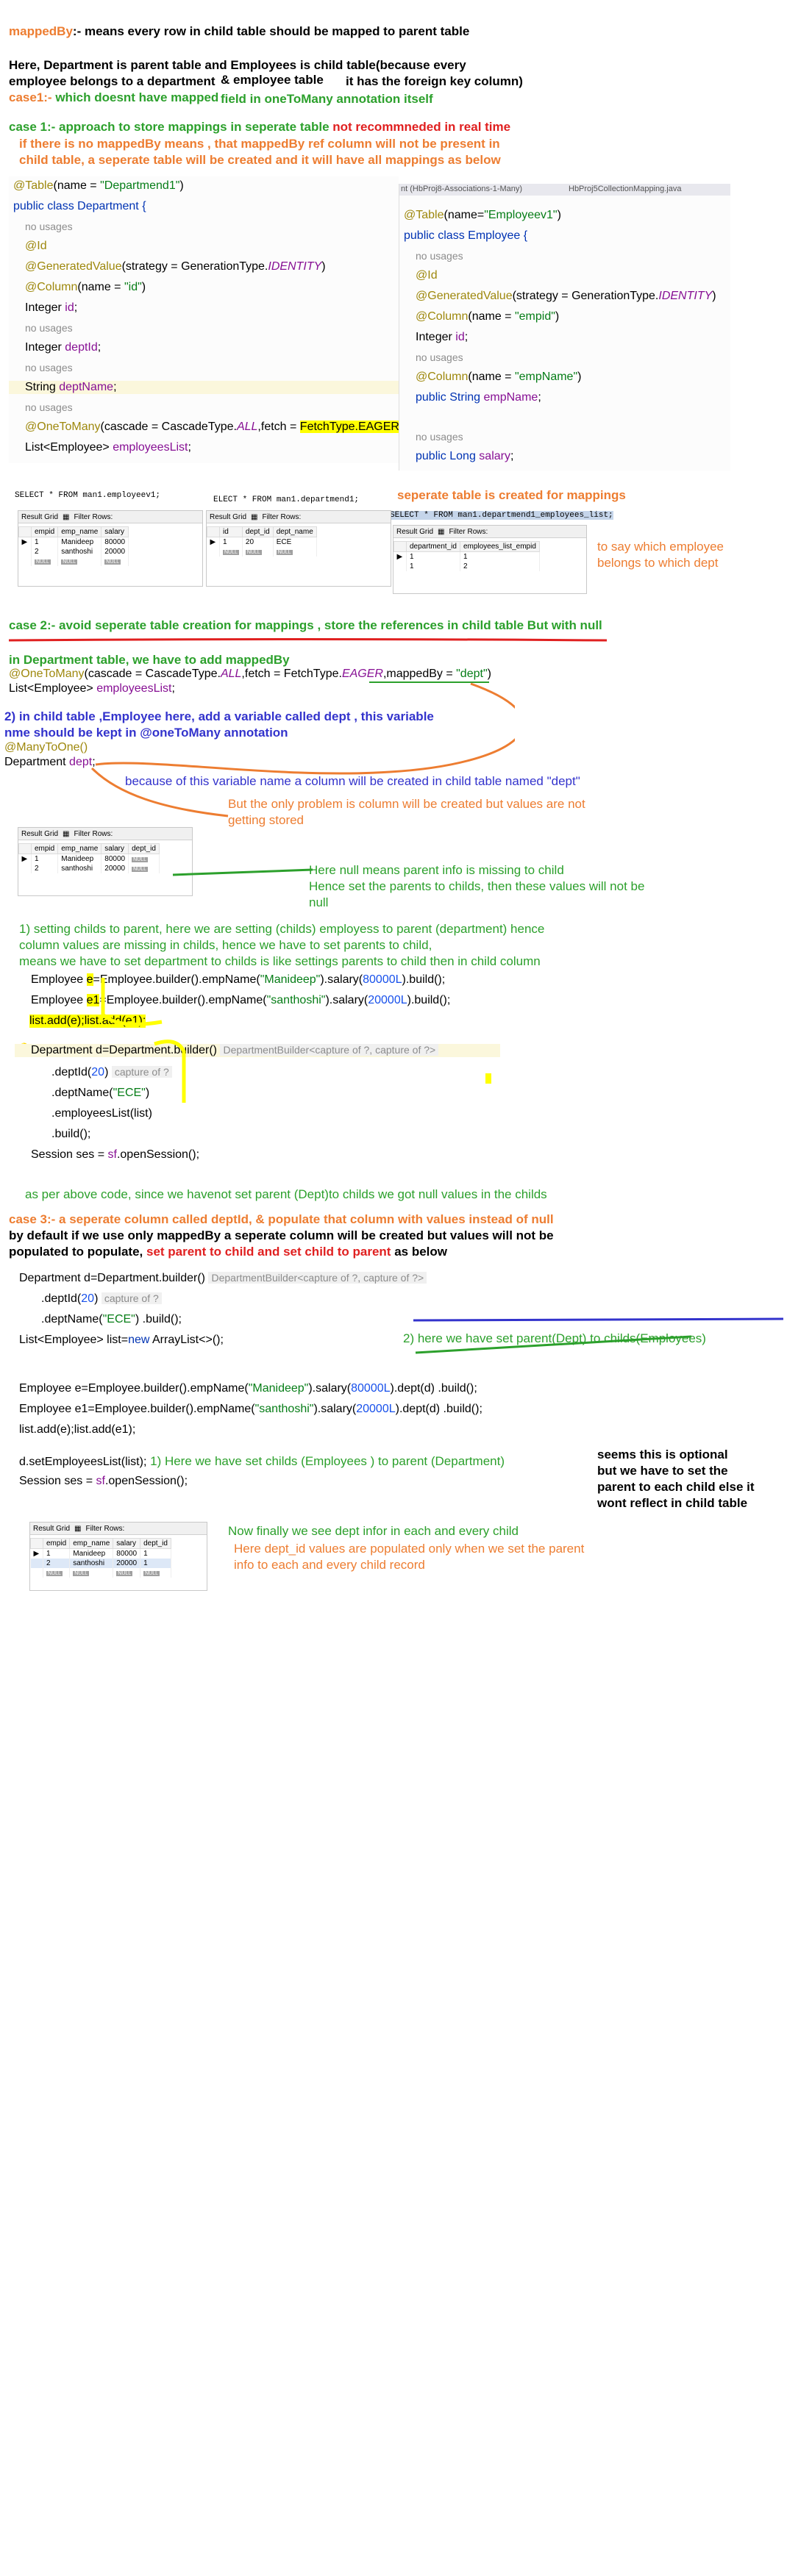  What do you see at coordinates (512, 495) in the screenshot?
I see `mapping-table-note: seperate table is created for mappings` at bounding box center [512, 495].